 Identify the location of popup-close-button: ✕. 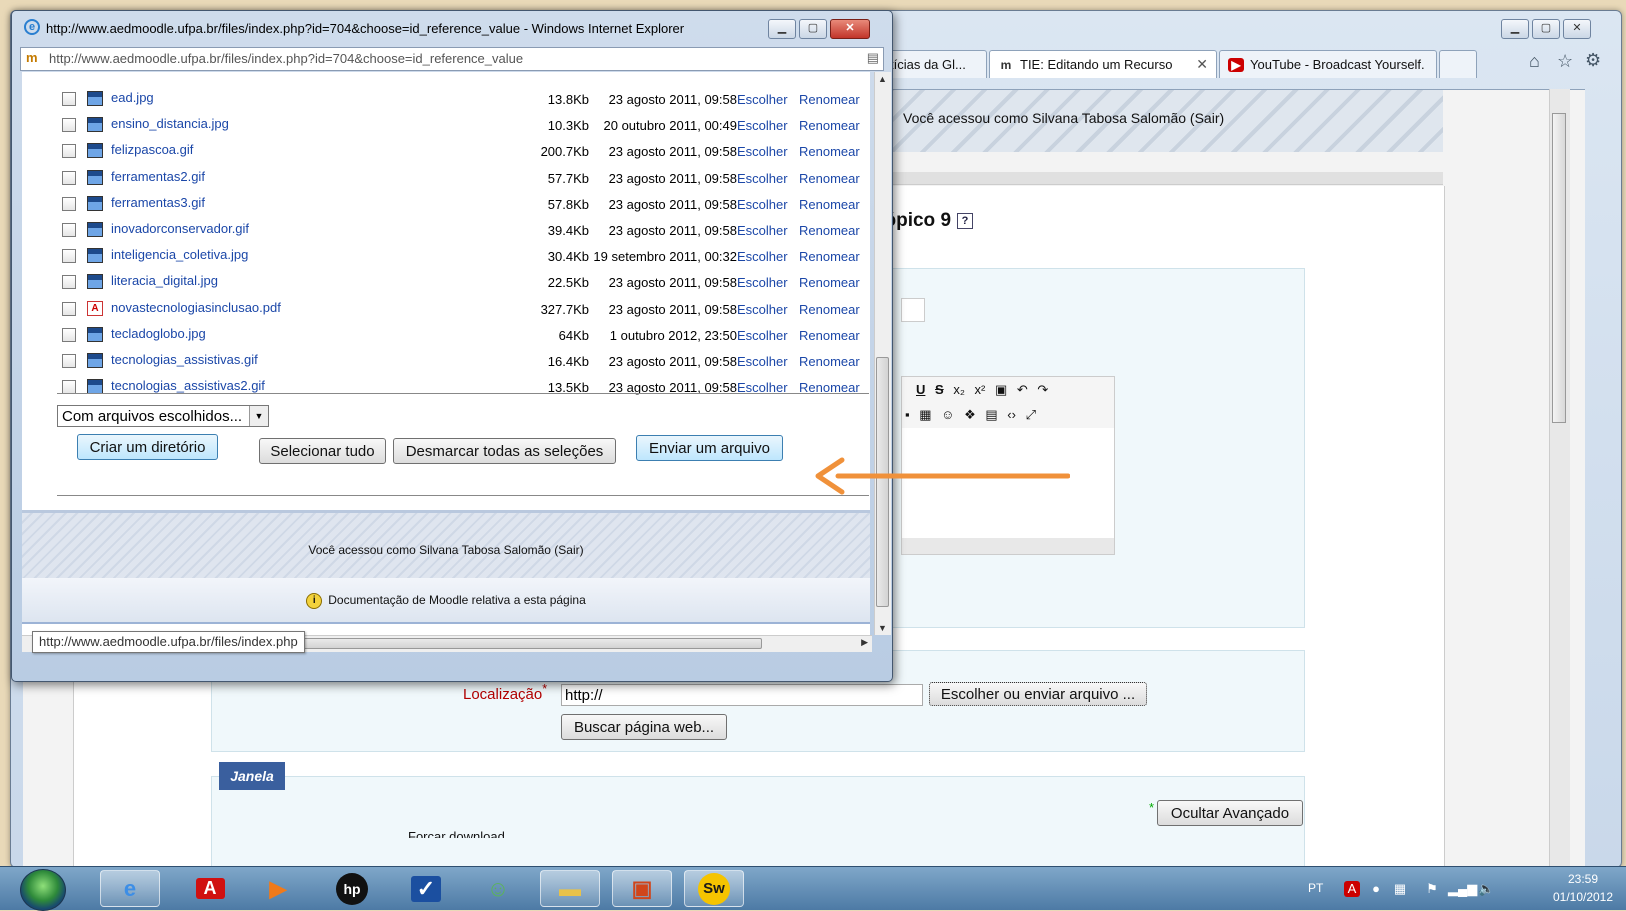
(850, 29).